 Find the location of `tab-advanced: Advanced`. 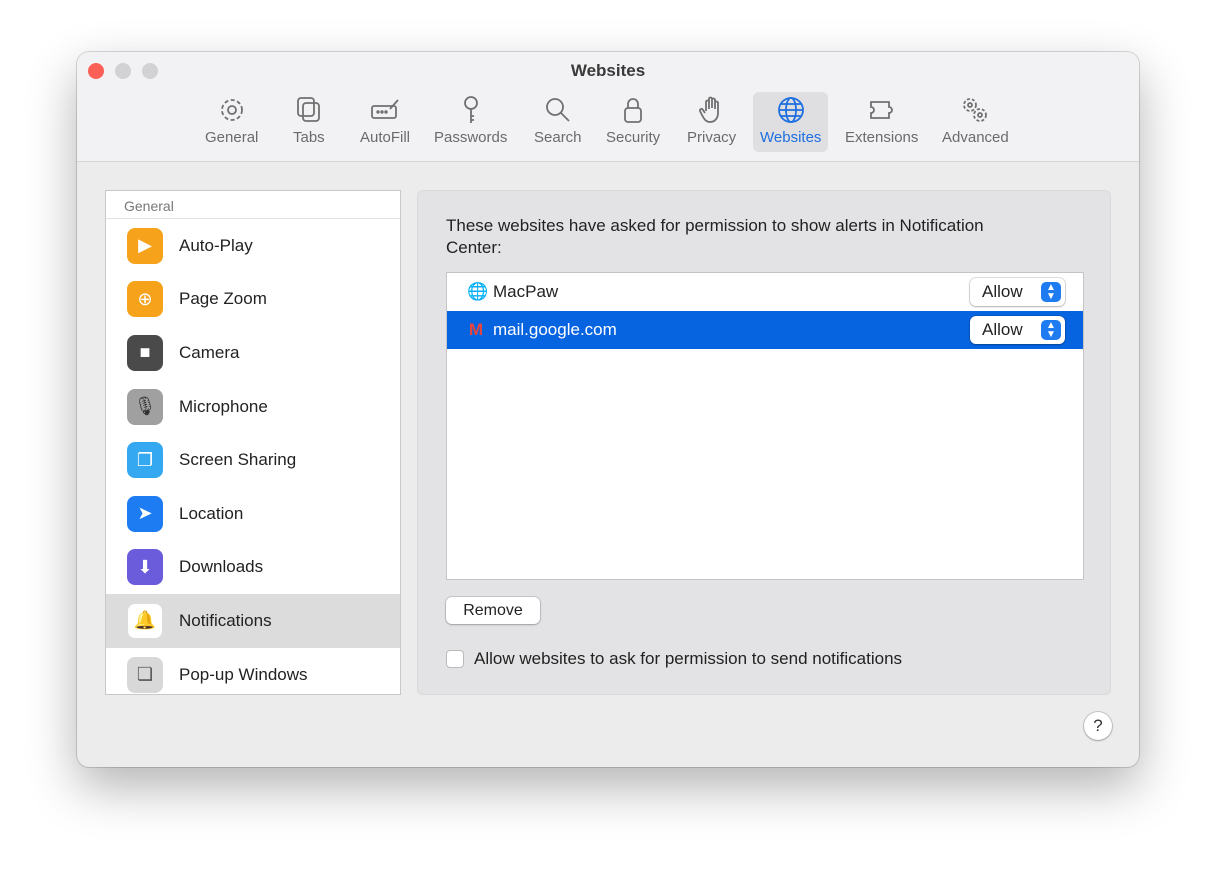

tab-advanced: Advanced is located at coordinates (975, 122).